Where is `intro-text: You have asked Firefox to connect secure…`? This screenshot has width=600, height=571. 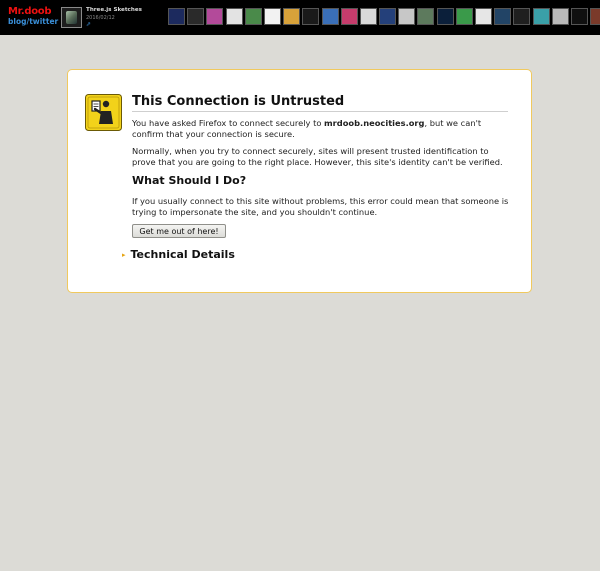
intro-text: You have asked Firefox to connect secure… is located at coordinates (322, 128).